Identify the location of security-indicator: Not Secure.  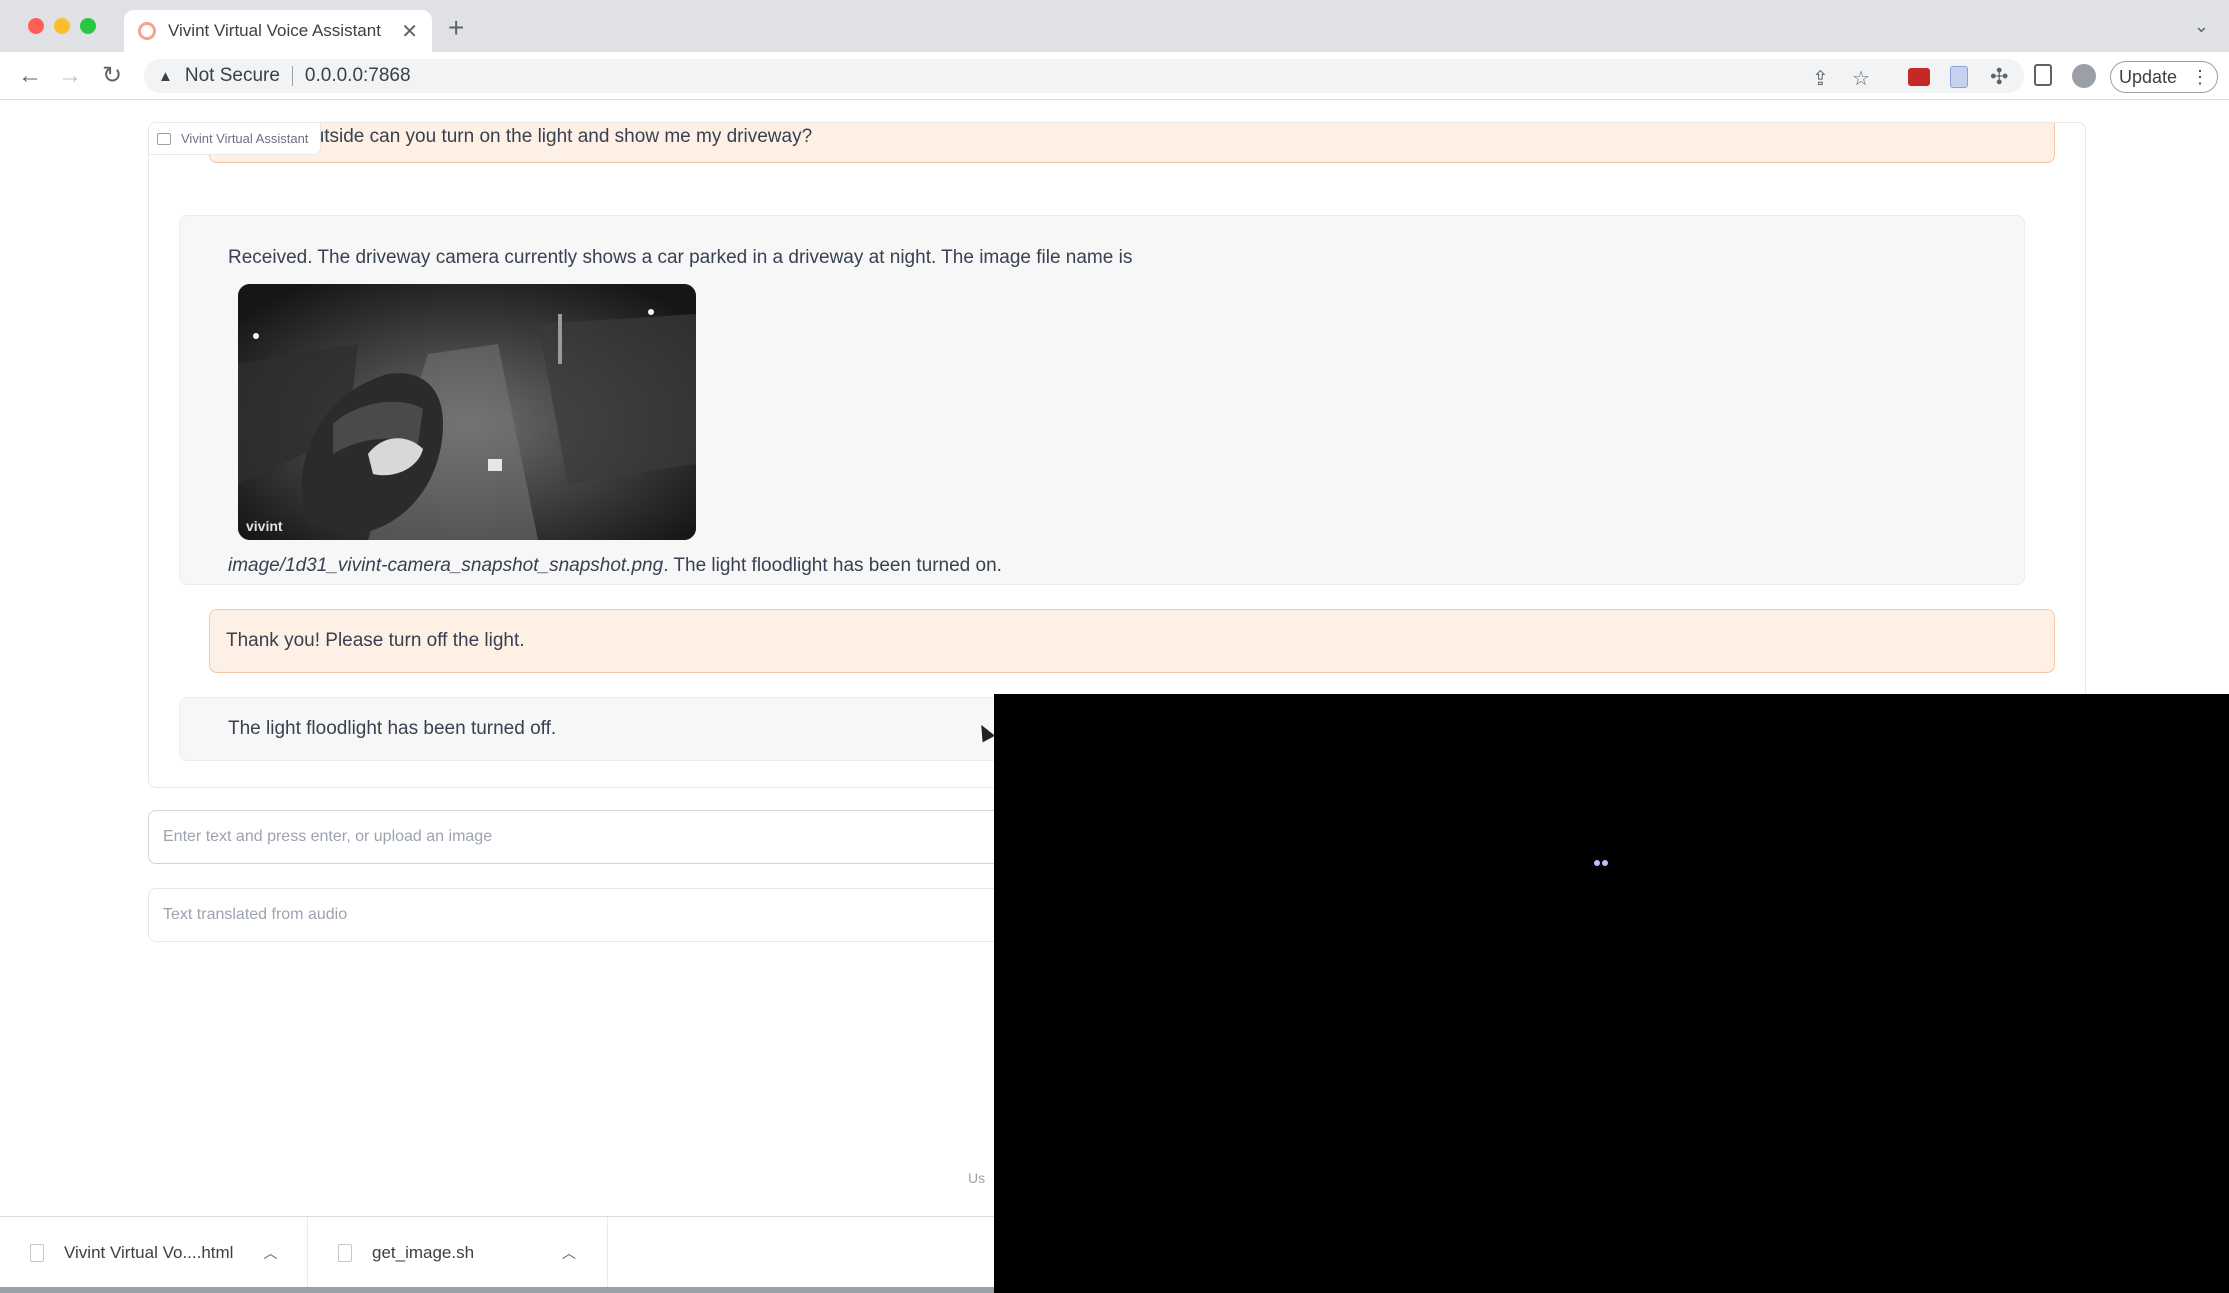
(232, 76).